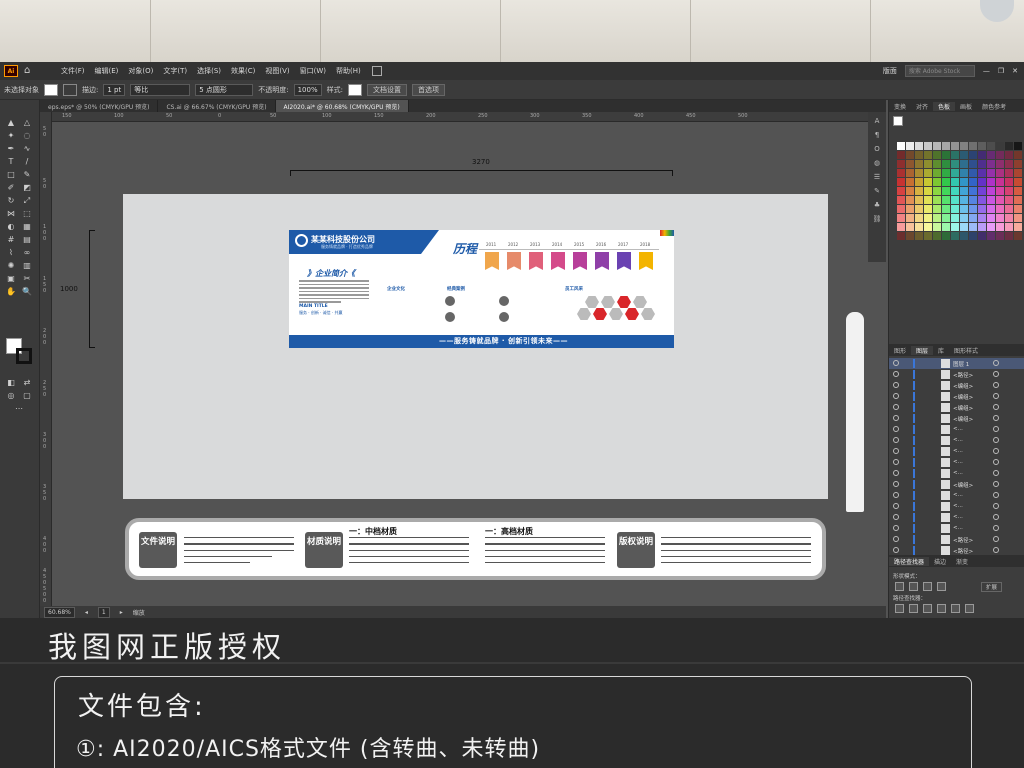 Image resolution: width=1024 pixels, height=768 pixels. Describe the element at coordinates (27, 214) in the screenshot. I see `free-transform-icon: ⬚` at that location.